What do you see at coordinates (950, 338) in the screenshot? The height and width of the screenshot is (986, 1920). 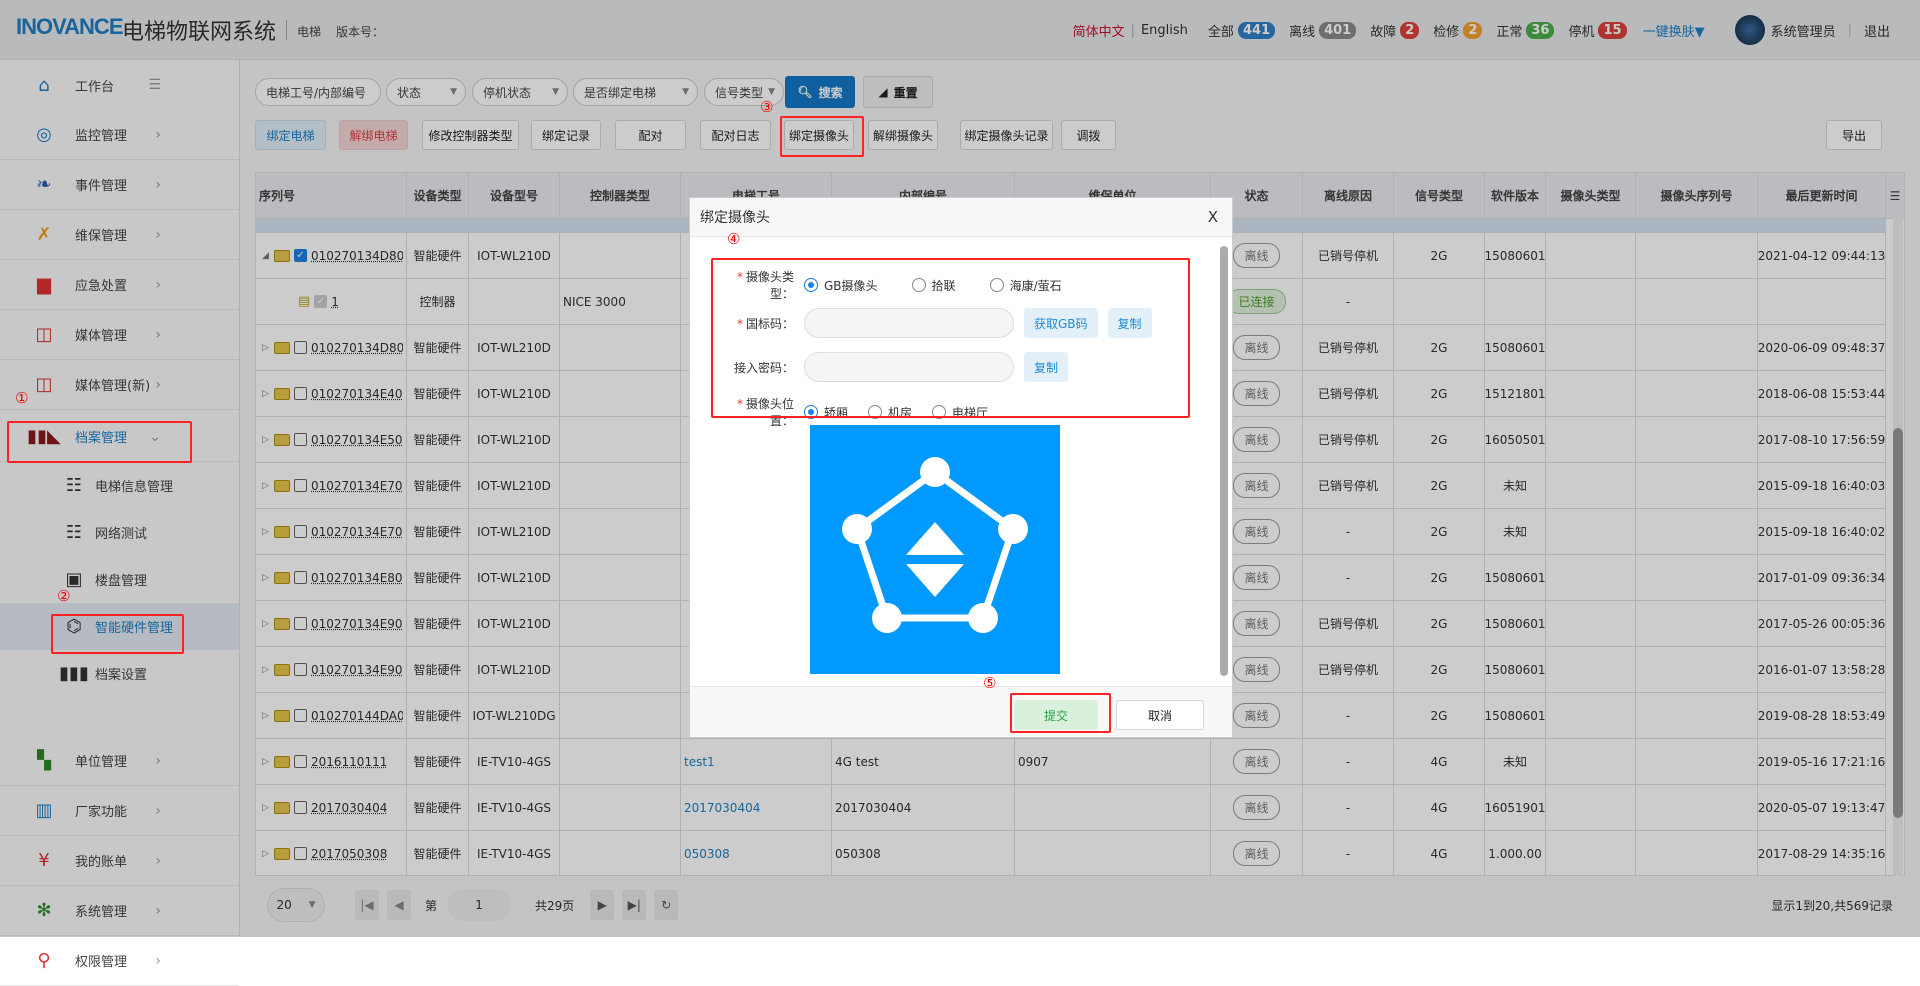 I see `annotation-box-form` at bounding box center [950, 338].